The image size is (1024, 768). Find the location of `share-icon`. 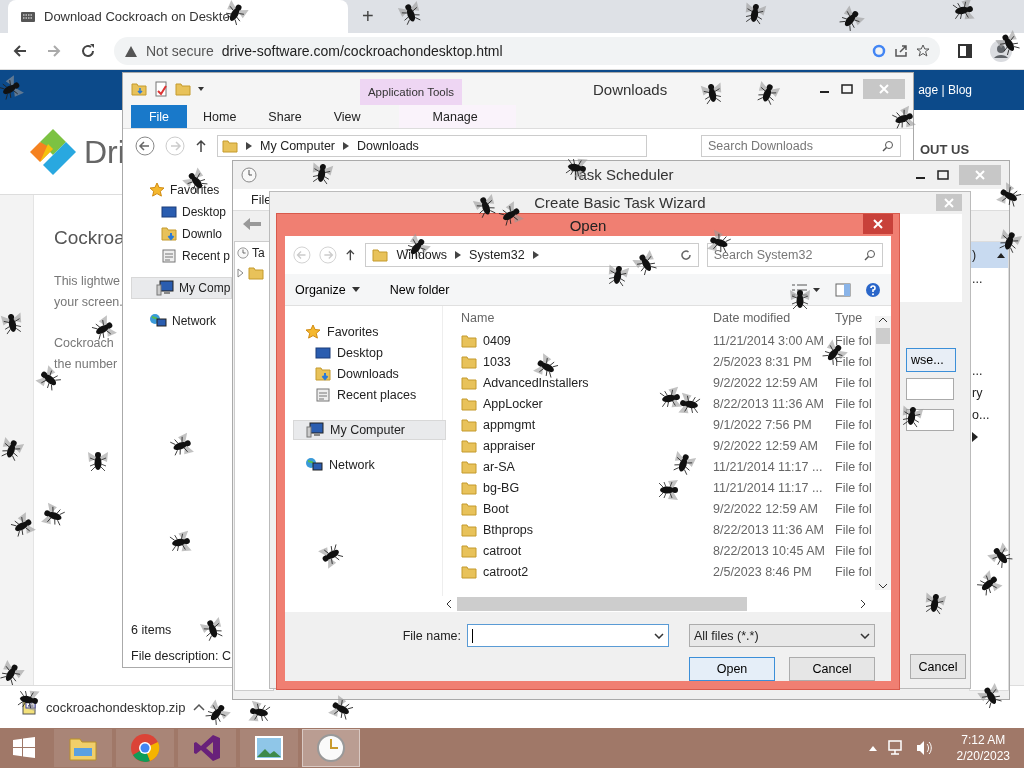

share-icon is located at coordinates (901, 51).